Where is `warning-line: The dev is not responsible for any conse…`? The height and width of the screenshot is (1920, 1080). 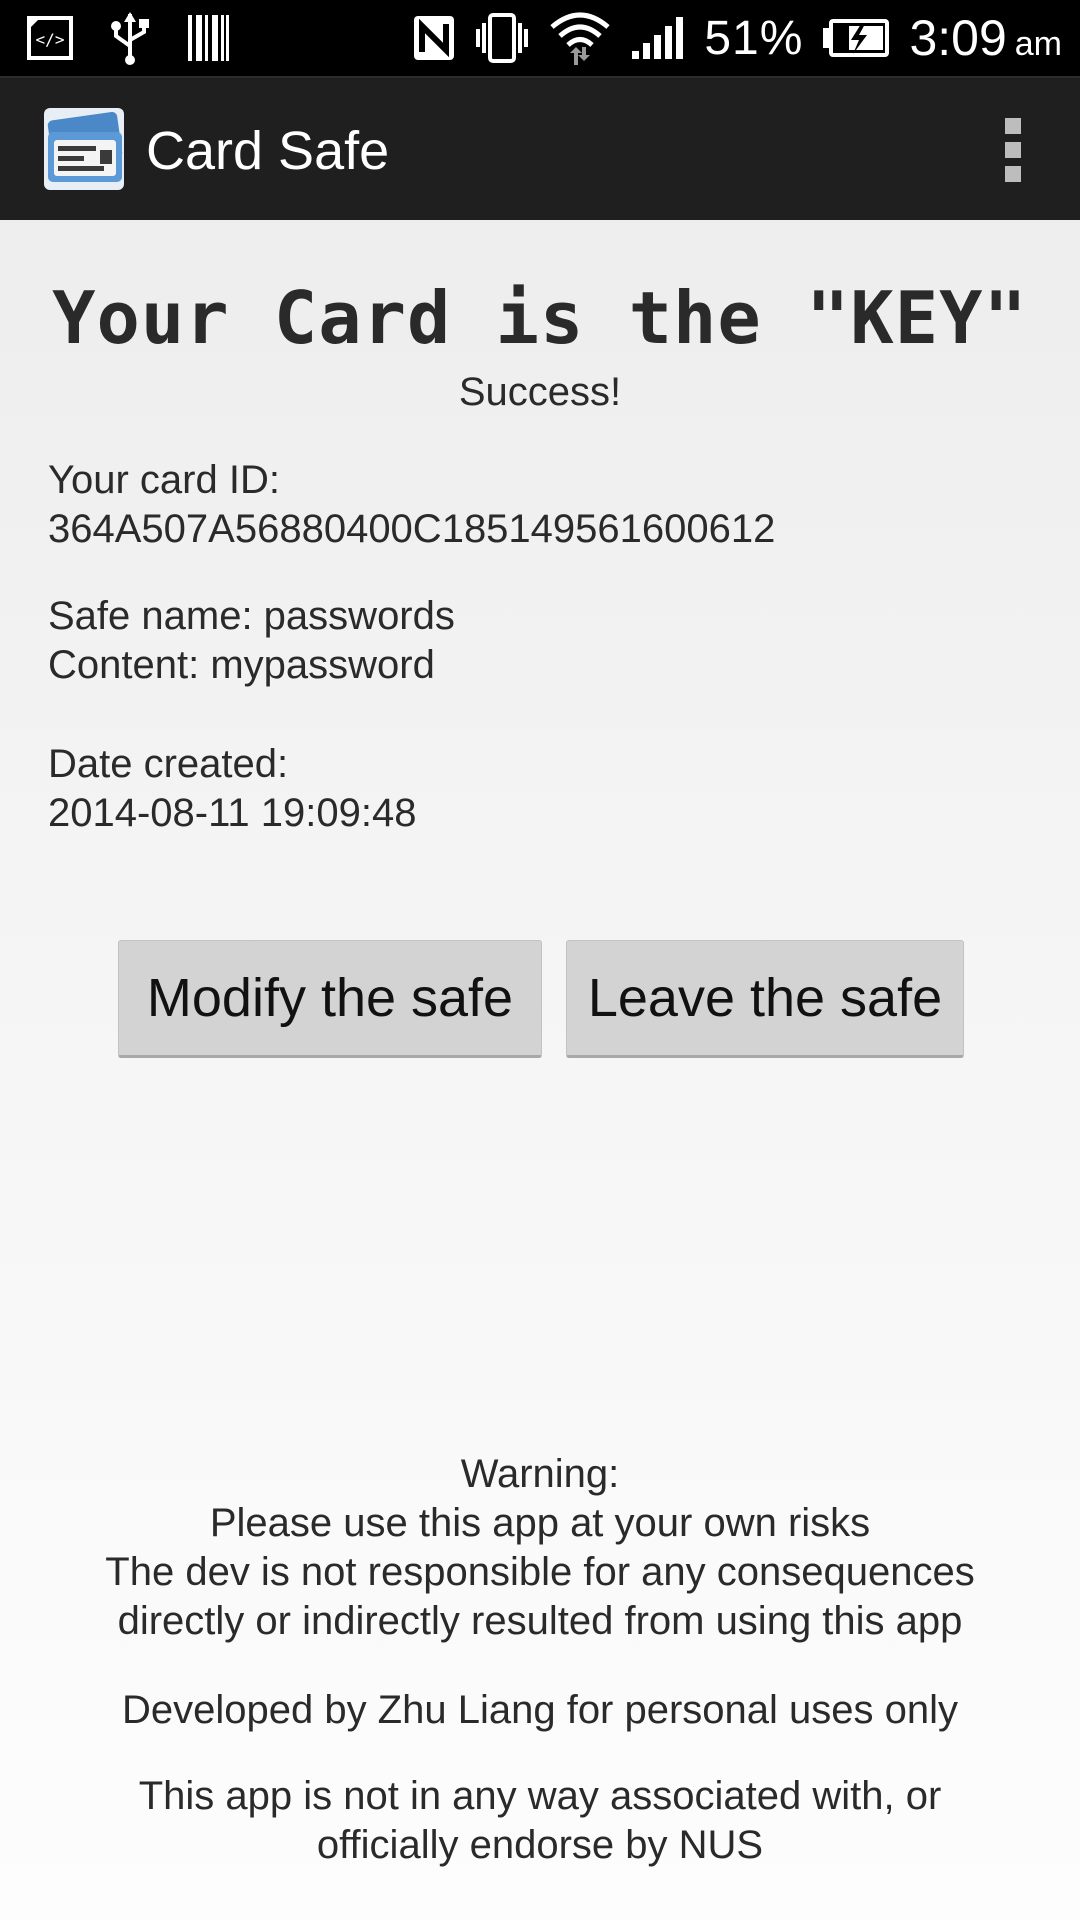
warning-line: The dev is not responsible for any conse… is located at coordinates (540, 1572).